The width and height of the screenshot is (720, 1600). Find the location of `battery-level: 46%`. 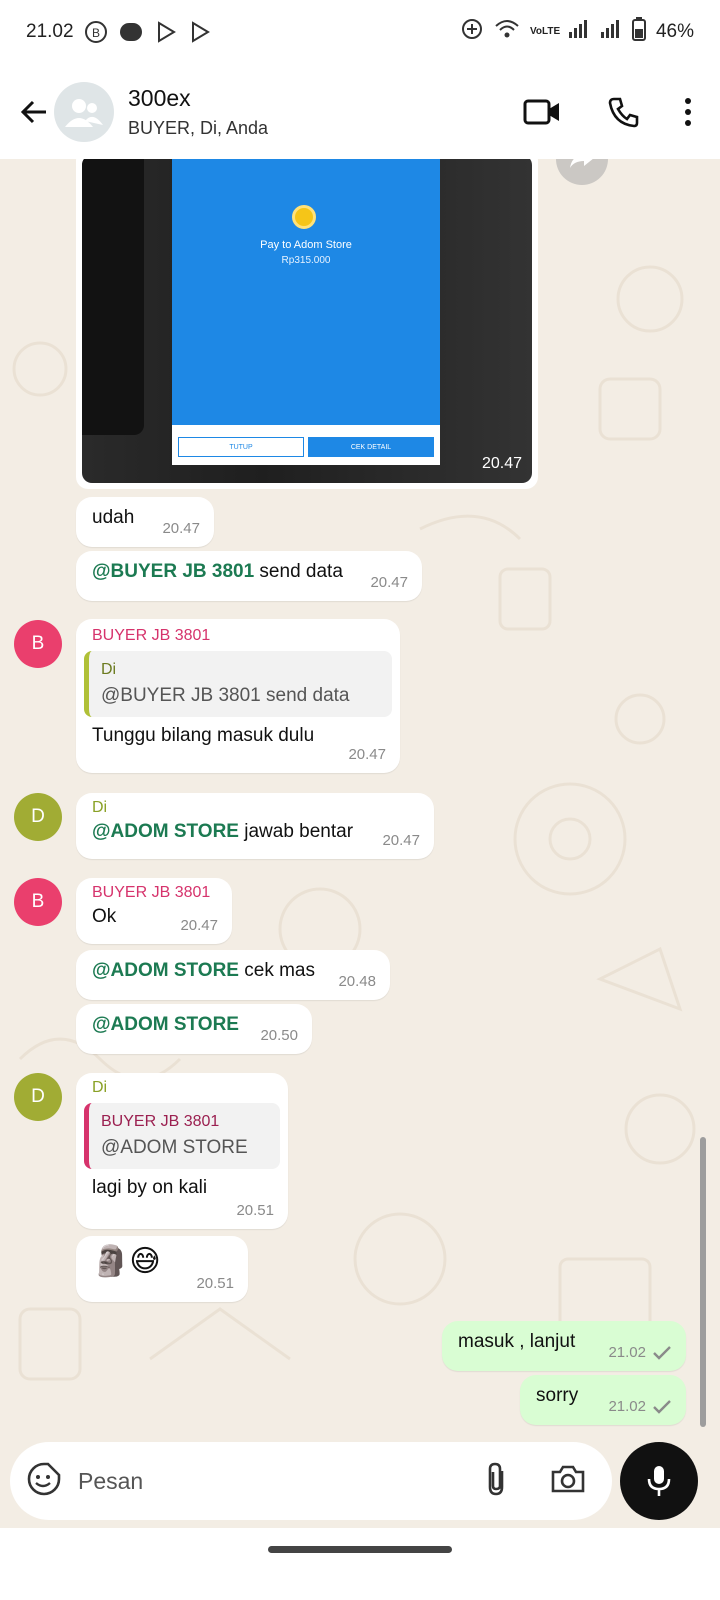

battery-level: 46% is located at coordinates (674, 31).